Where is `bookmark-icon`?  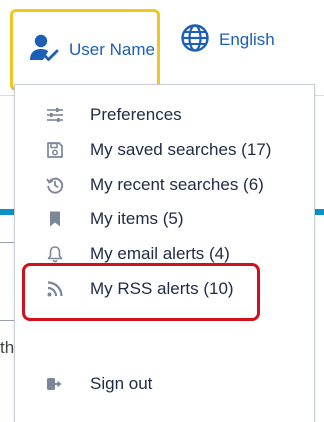 bookmark-icon is located at coordinates (55, 219).